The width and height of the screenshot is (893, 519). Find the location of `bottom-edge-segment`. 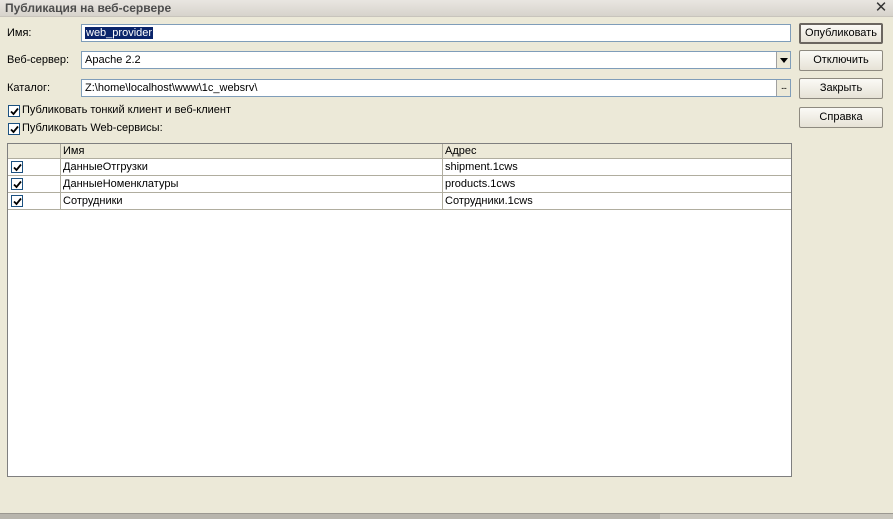

bottom-edge-segment is located at coordinates (330, 516).